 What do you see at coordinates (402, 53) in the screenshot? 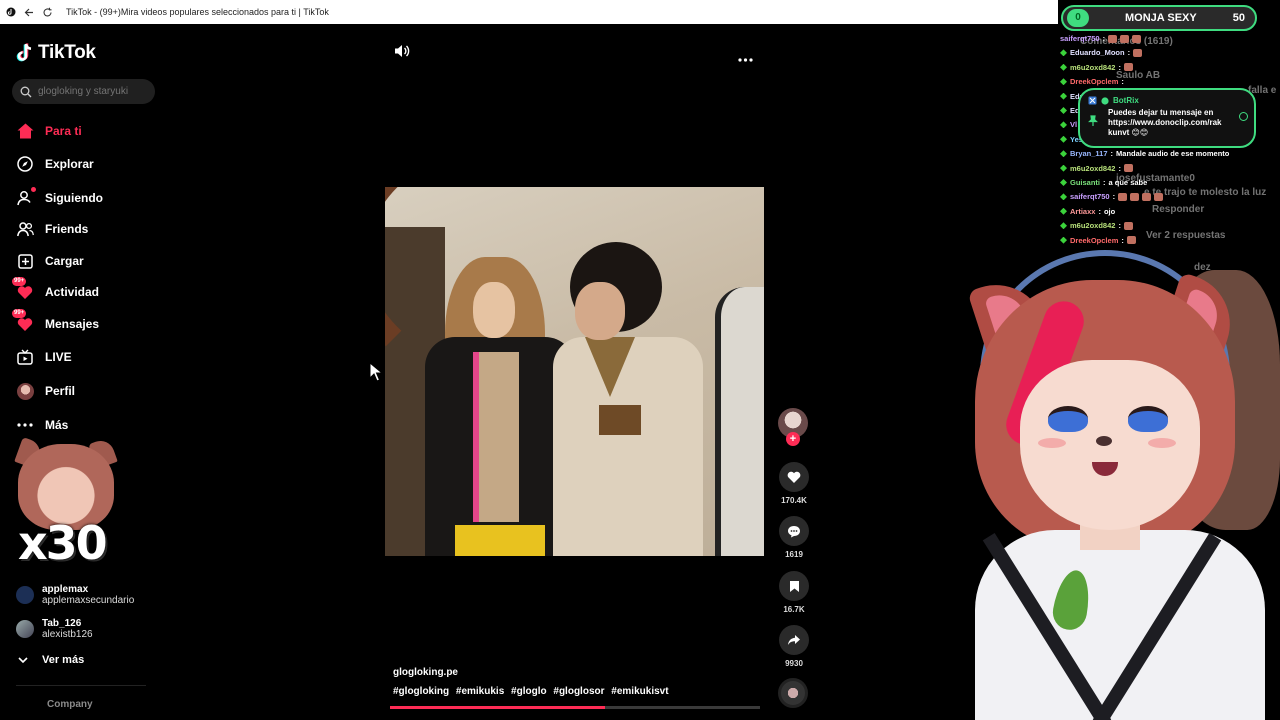
I see `volume-button` at bounding box center [402, 53].